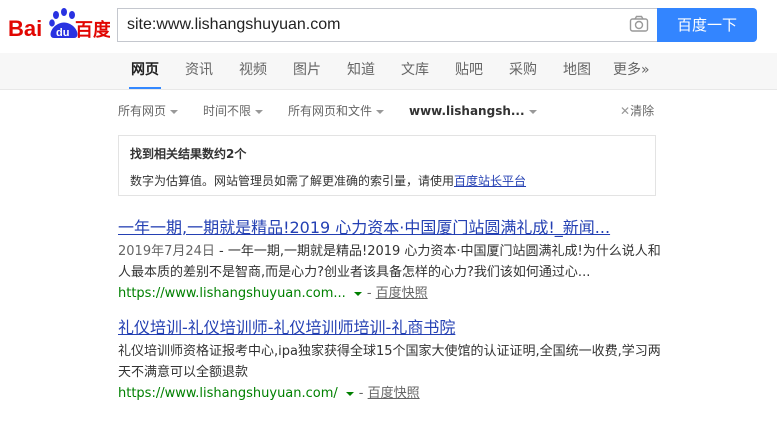 The width and height of the screenshot is (777, 428). I want to click on filter-pages: 所有网页, so click(148, 111).